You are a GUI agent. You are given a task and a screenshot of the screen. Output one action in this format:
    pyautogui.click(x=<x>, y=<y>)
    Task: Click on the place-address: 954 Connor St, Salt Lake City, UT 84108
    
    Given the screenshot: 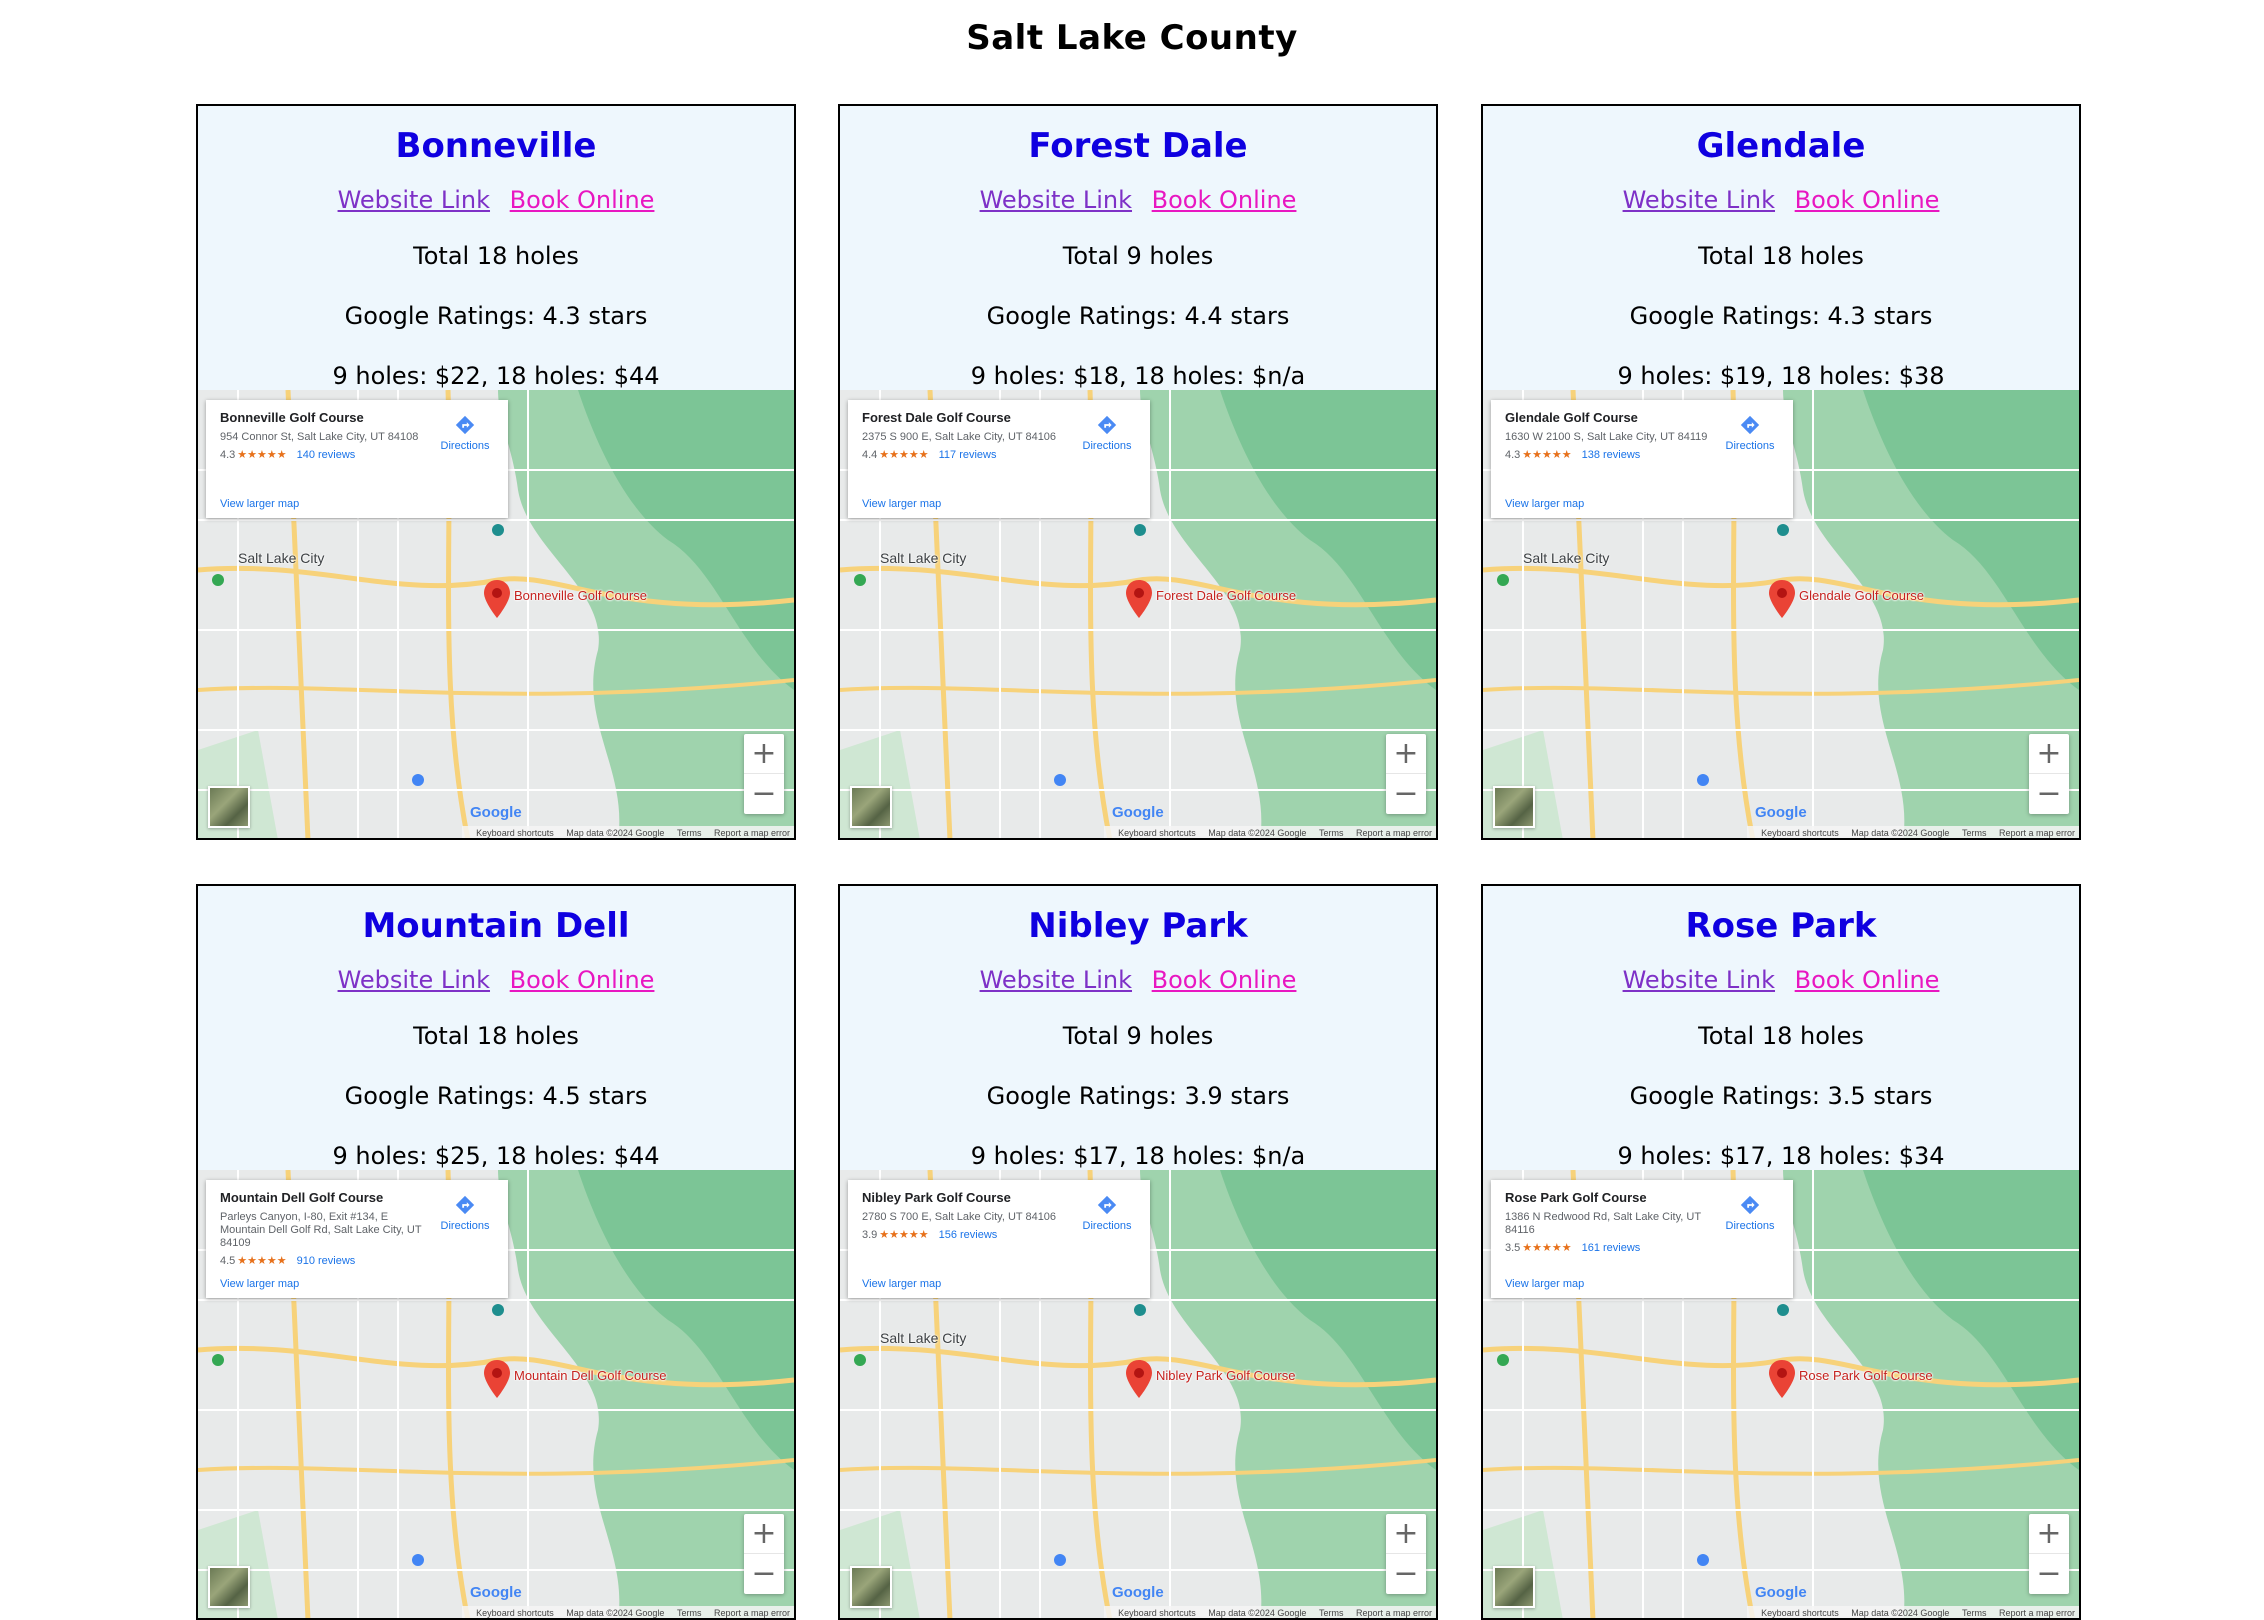 What is the action you would take?
    pyautogui.click(x=319, y=437)
    